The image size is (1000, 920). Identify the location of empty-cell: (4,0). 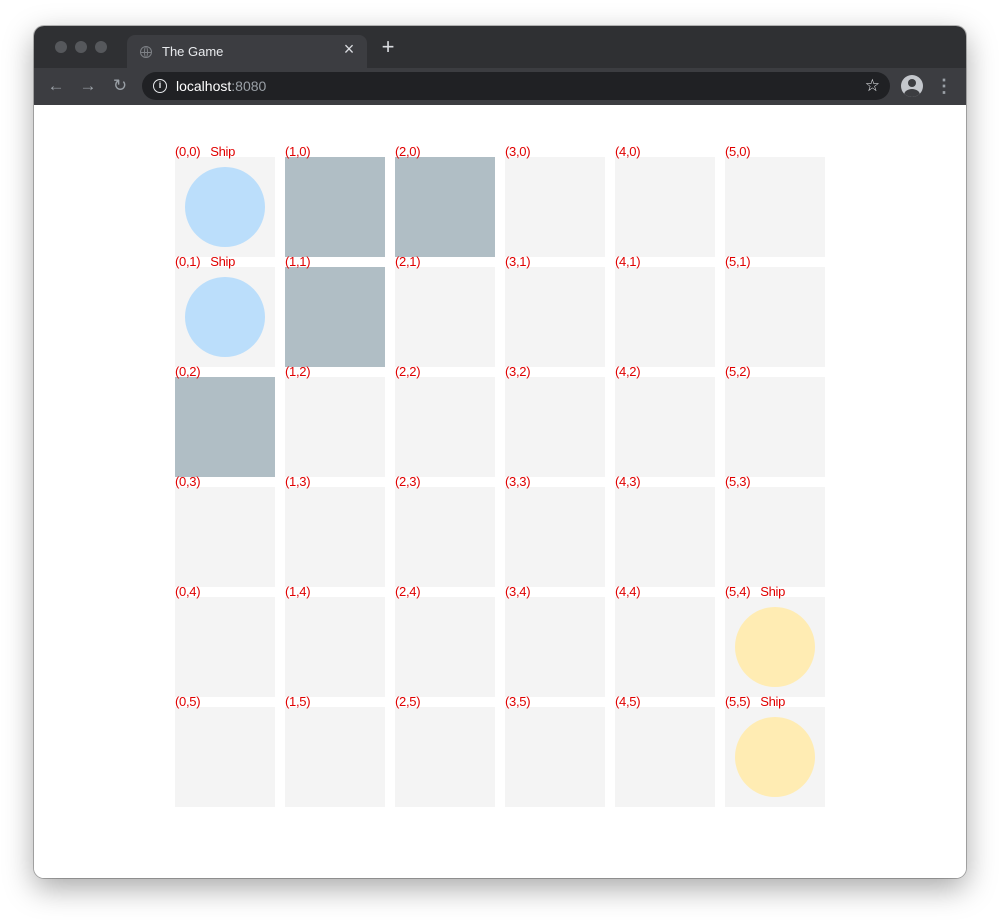
(665, 200).